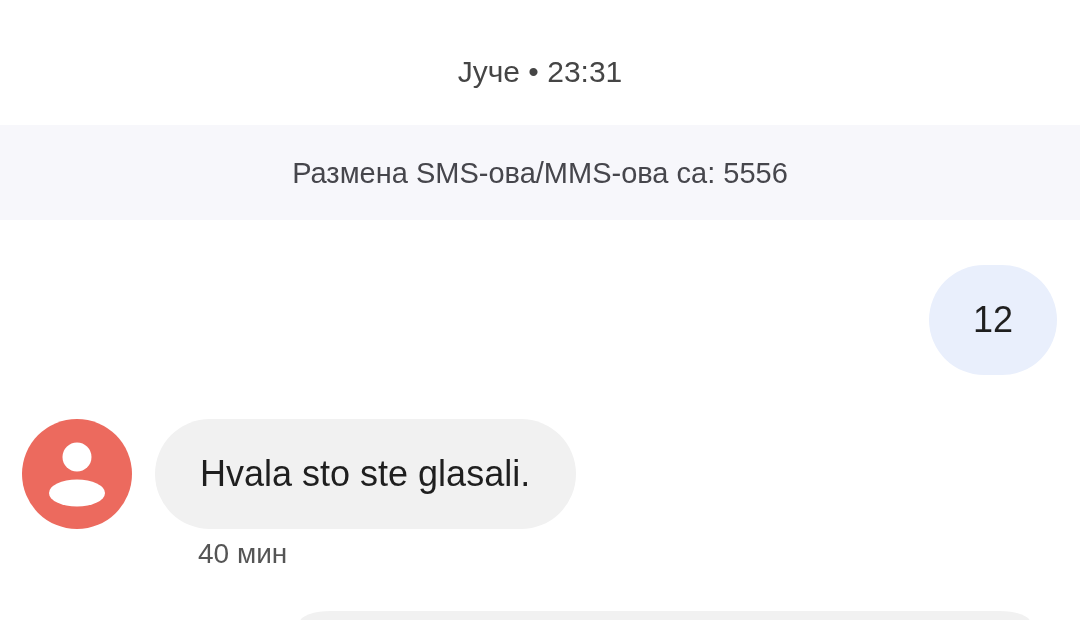 This screenshot has height=620, width=1080. What do you see at coordinates (77, 474) in the screenshot?
I see `avatar-icon` at bounding box center [77, 474].